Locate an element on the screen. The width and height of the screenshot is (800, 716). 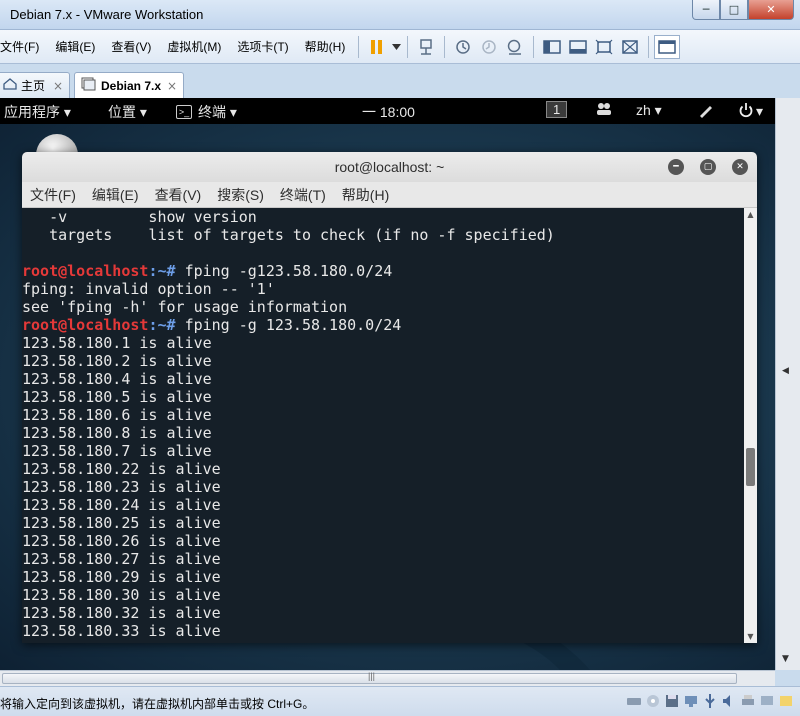
menu-view: 查看(V) is located at coordinates (131, 46).